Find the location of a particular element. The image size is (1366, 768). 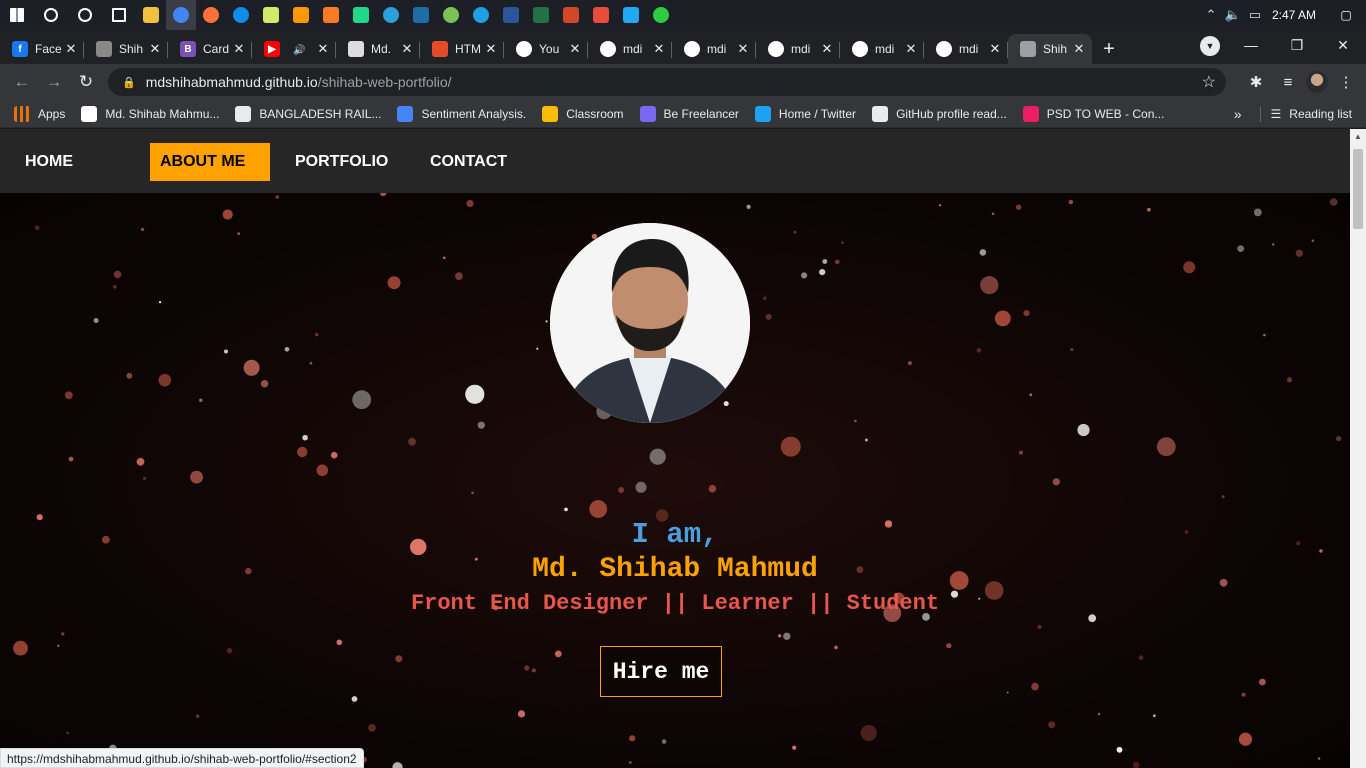

task-view-icon is located at coordinates (119, 15).